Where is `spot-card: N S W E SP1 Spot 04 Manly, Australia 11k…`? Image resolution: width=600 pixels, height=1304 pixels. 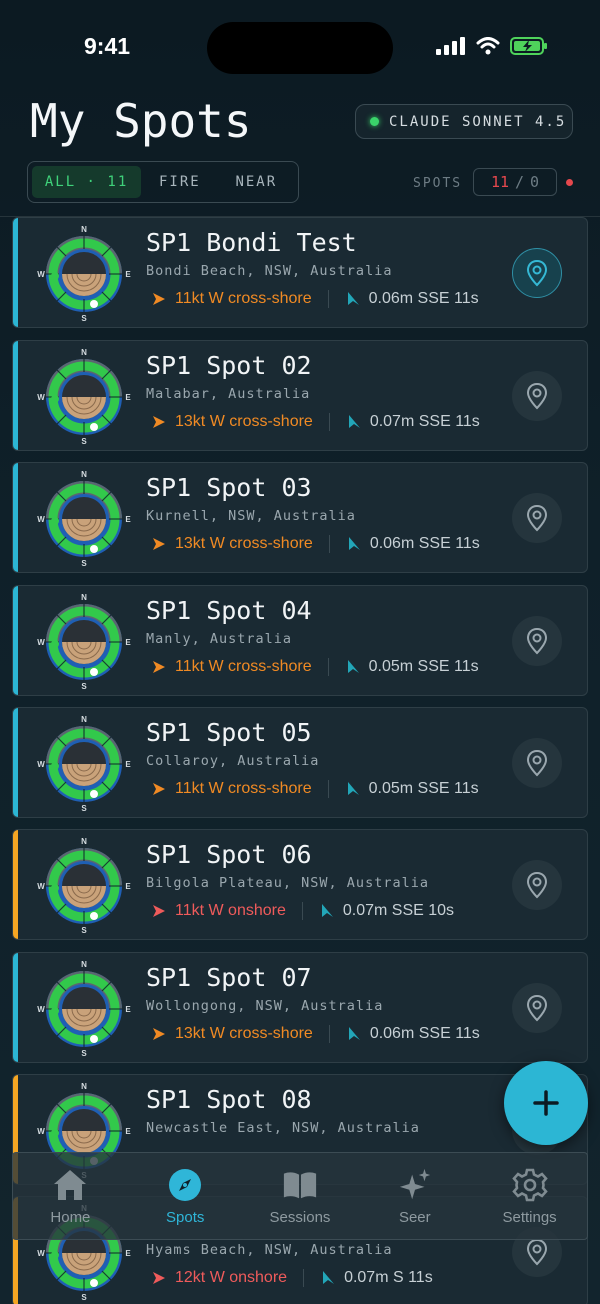 spot-card: N S W E SP1 Spot 04 Manly, Australia 11k… is located at coordinates (300, 640).